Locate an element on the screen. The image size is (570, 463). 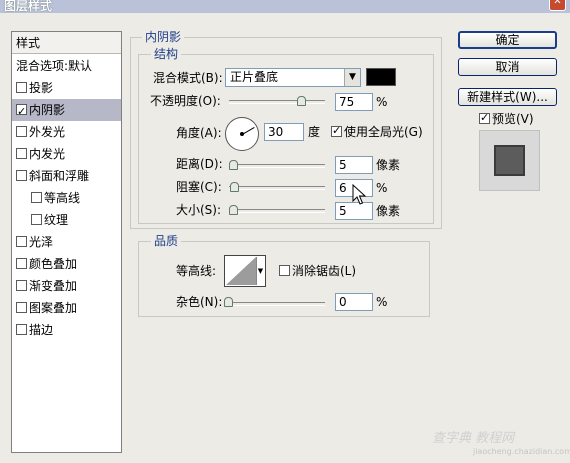
style-item-texture: 纹理 is located at coordinates (66, 220).